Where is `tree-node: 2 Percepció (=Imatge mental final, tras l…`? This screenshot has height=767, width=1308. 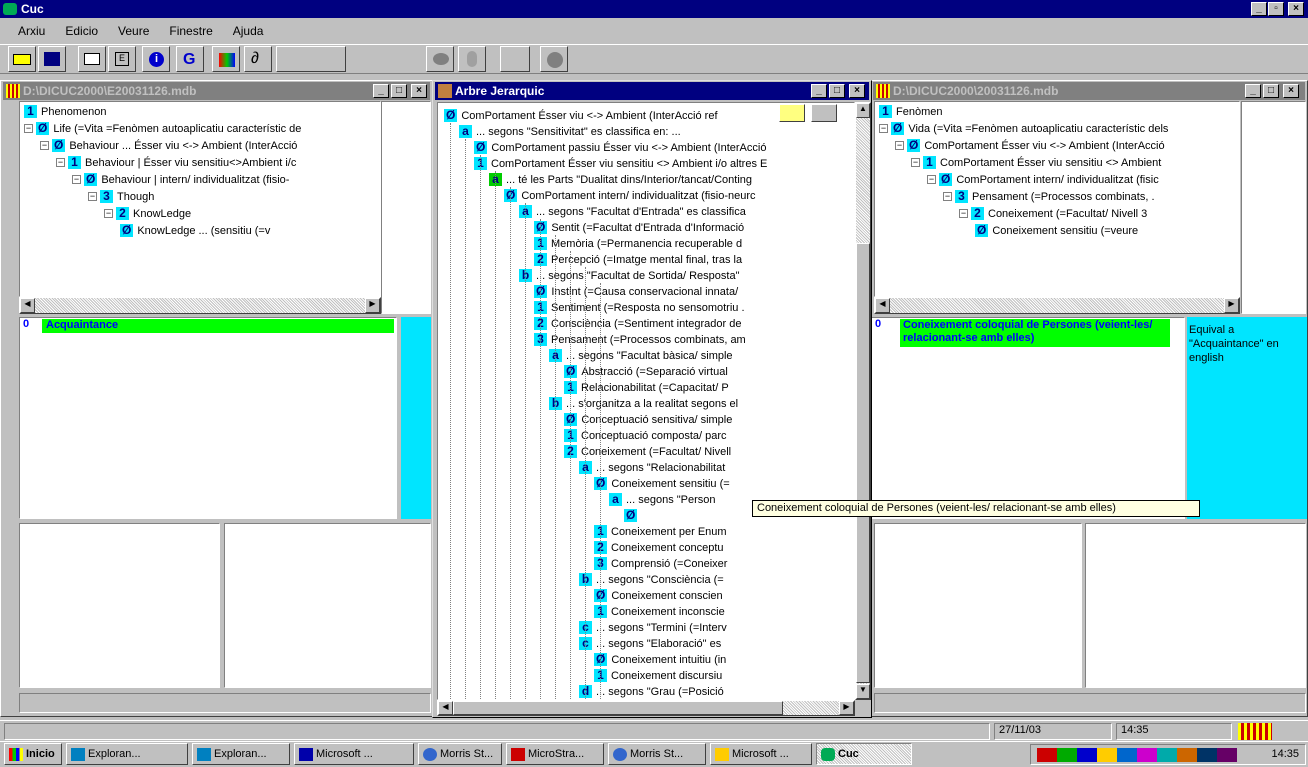 tree-node: 2 Percepció (=Imatge mental final, tras l… is located at coordinates (638, 259).